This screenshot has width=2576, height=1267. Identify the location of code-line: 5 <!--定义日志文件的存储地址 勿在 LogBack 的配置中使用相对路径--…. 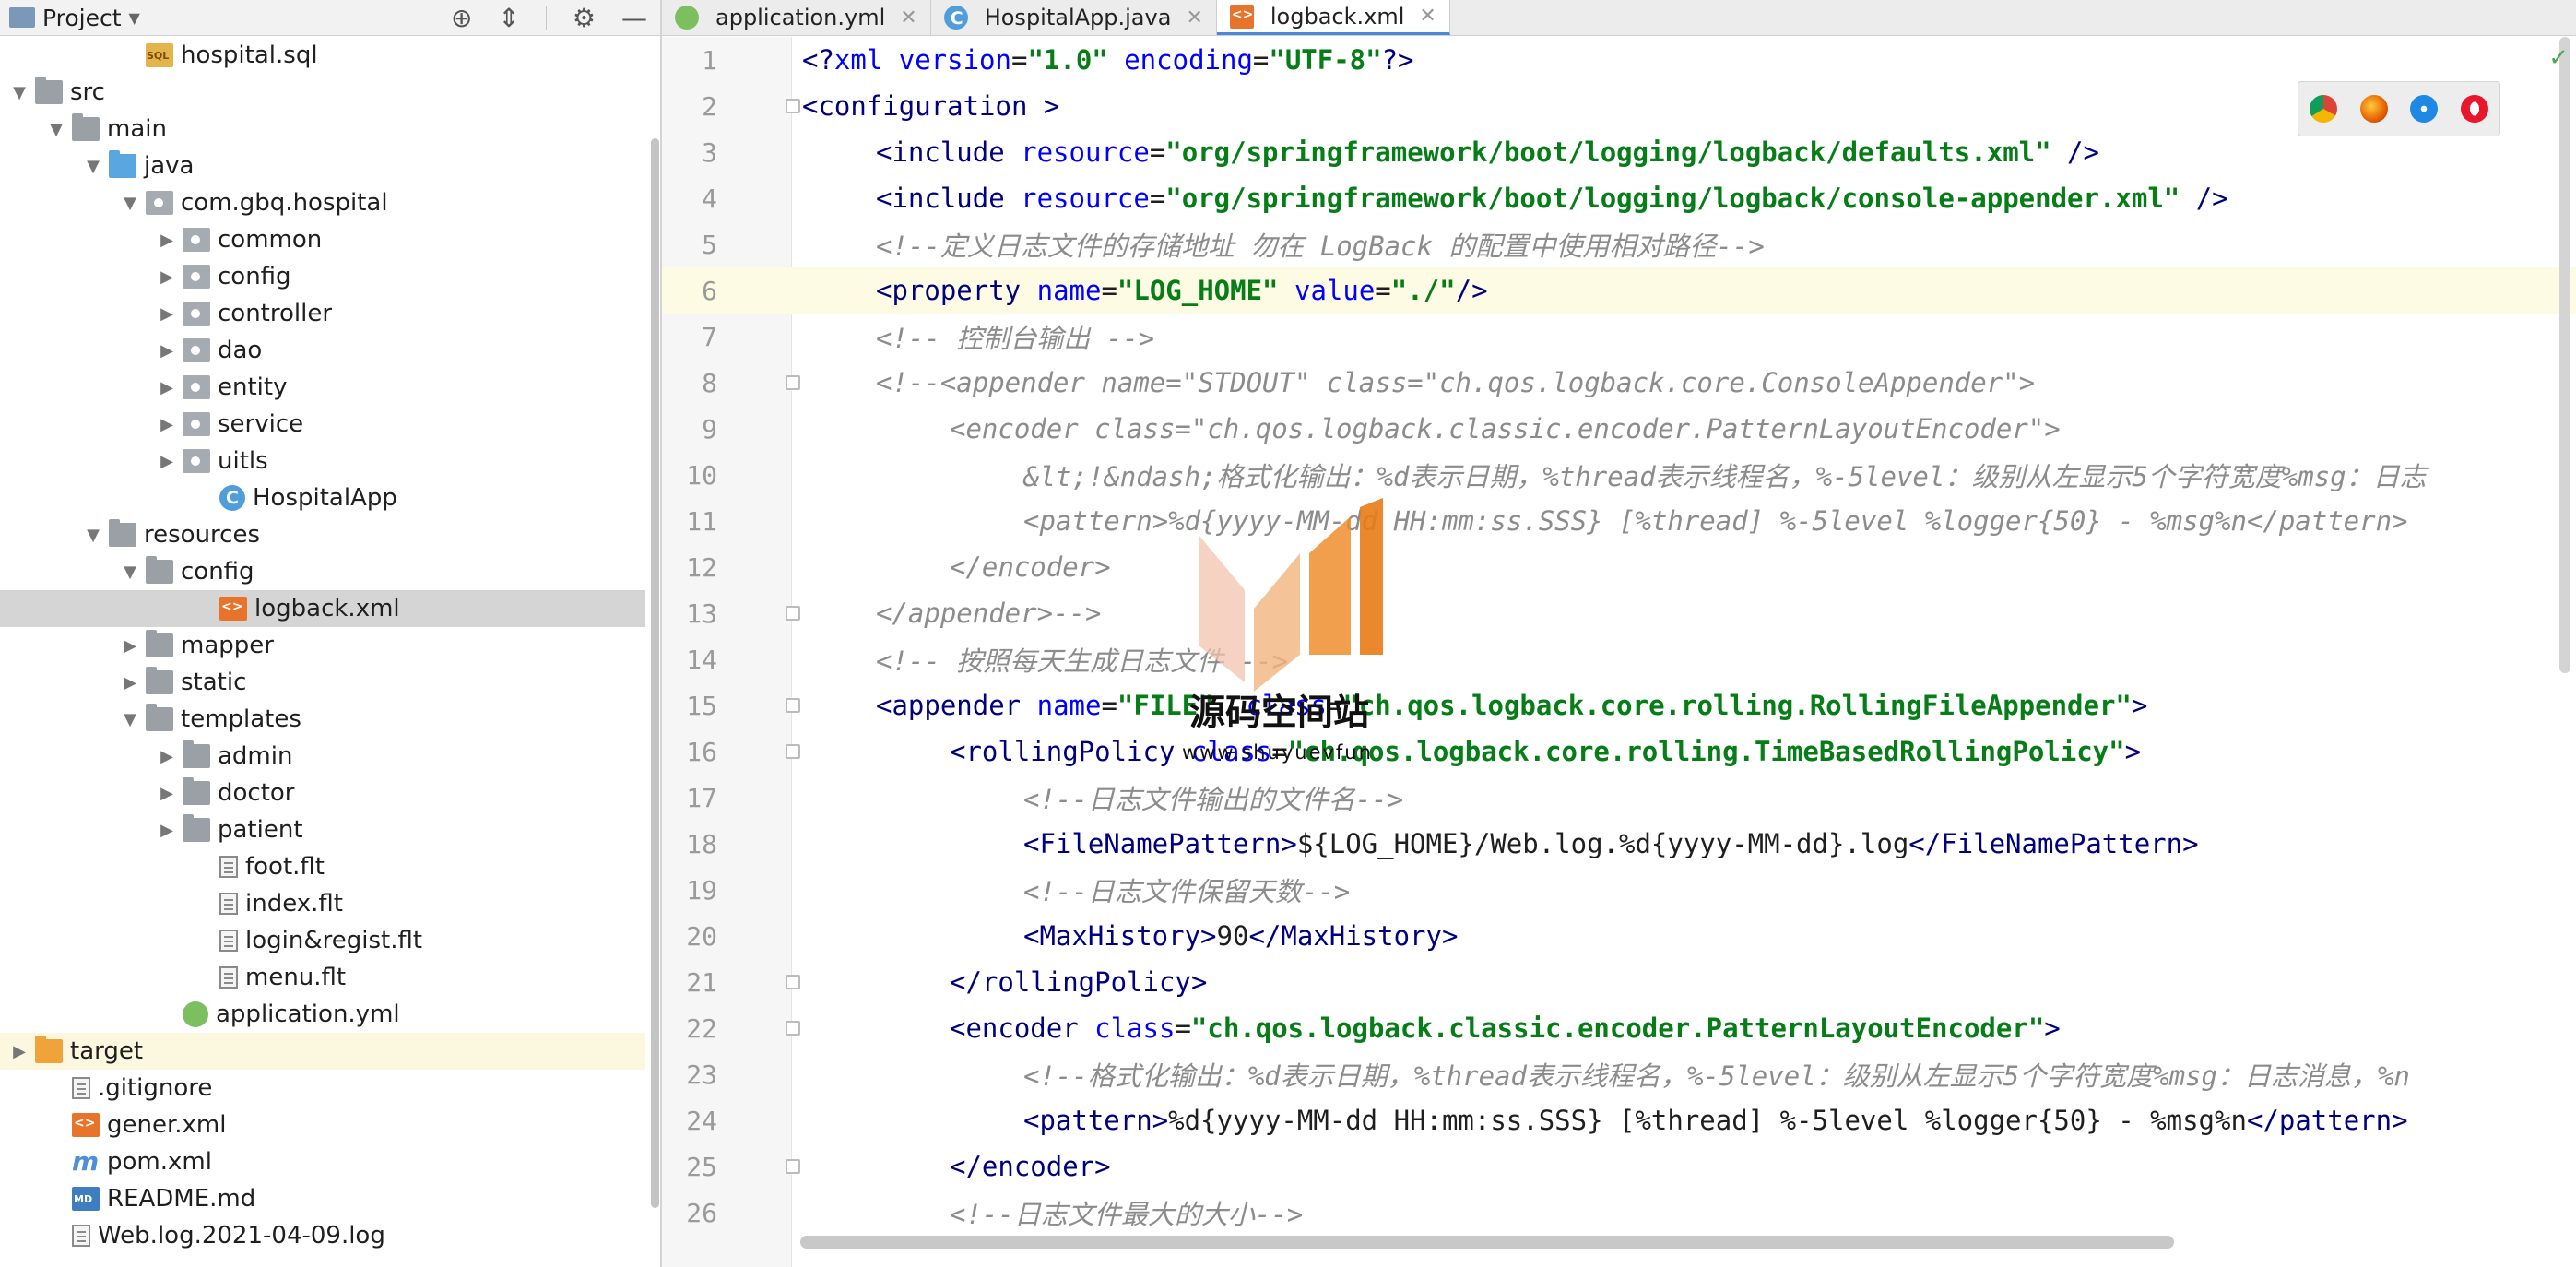
(1619, 244).